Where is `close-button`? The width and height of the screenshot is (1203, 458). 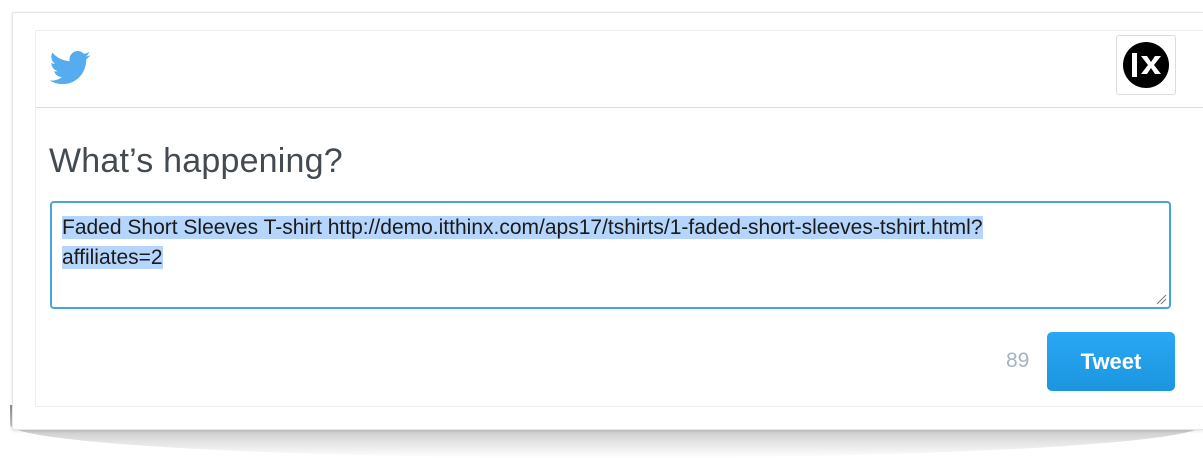 close-button is located at coordinates (1146, 65).